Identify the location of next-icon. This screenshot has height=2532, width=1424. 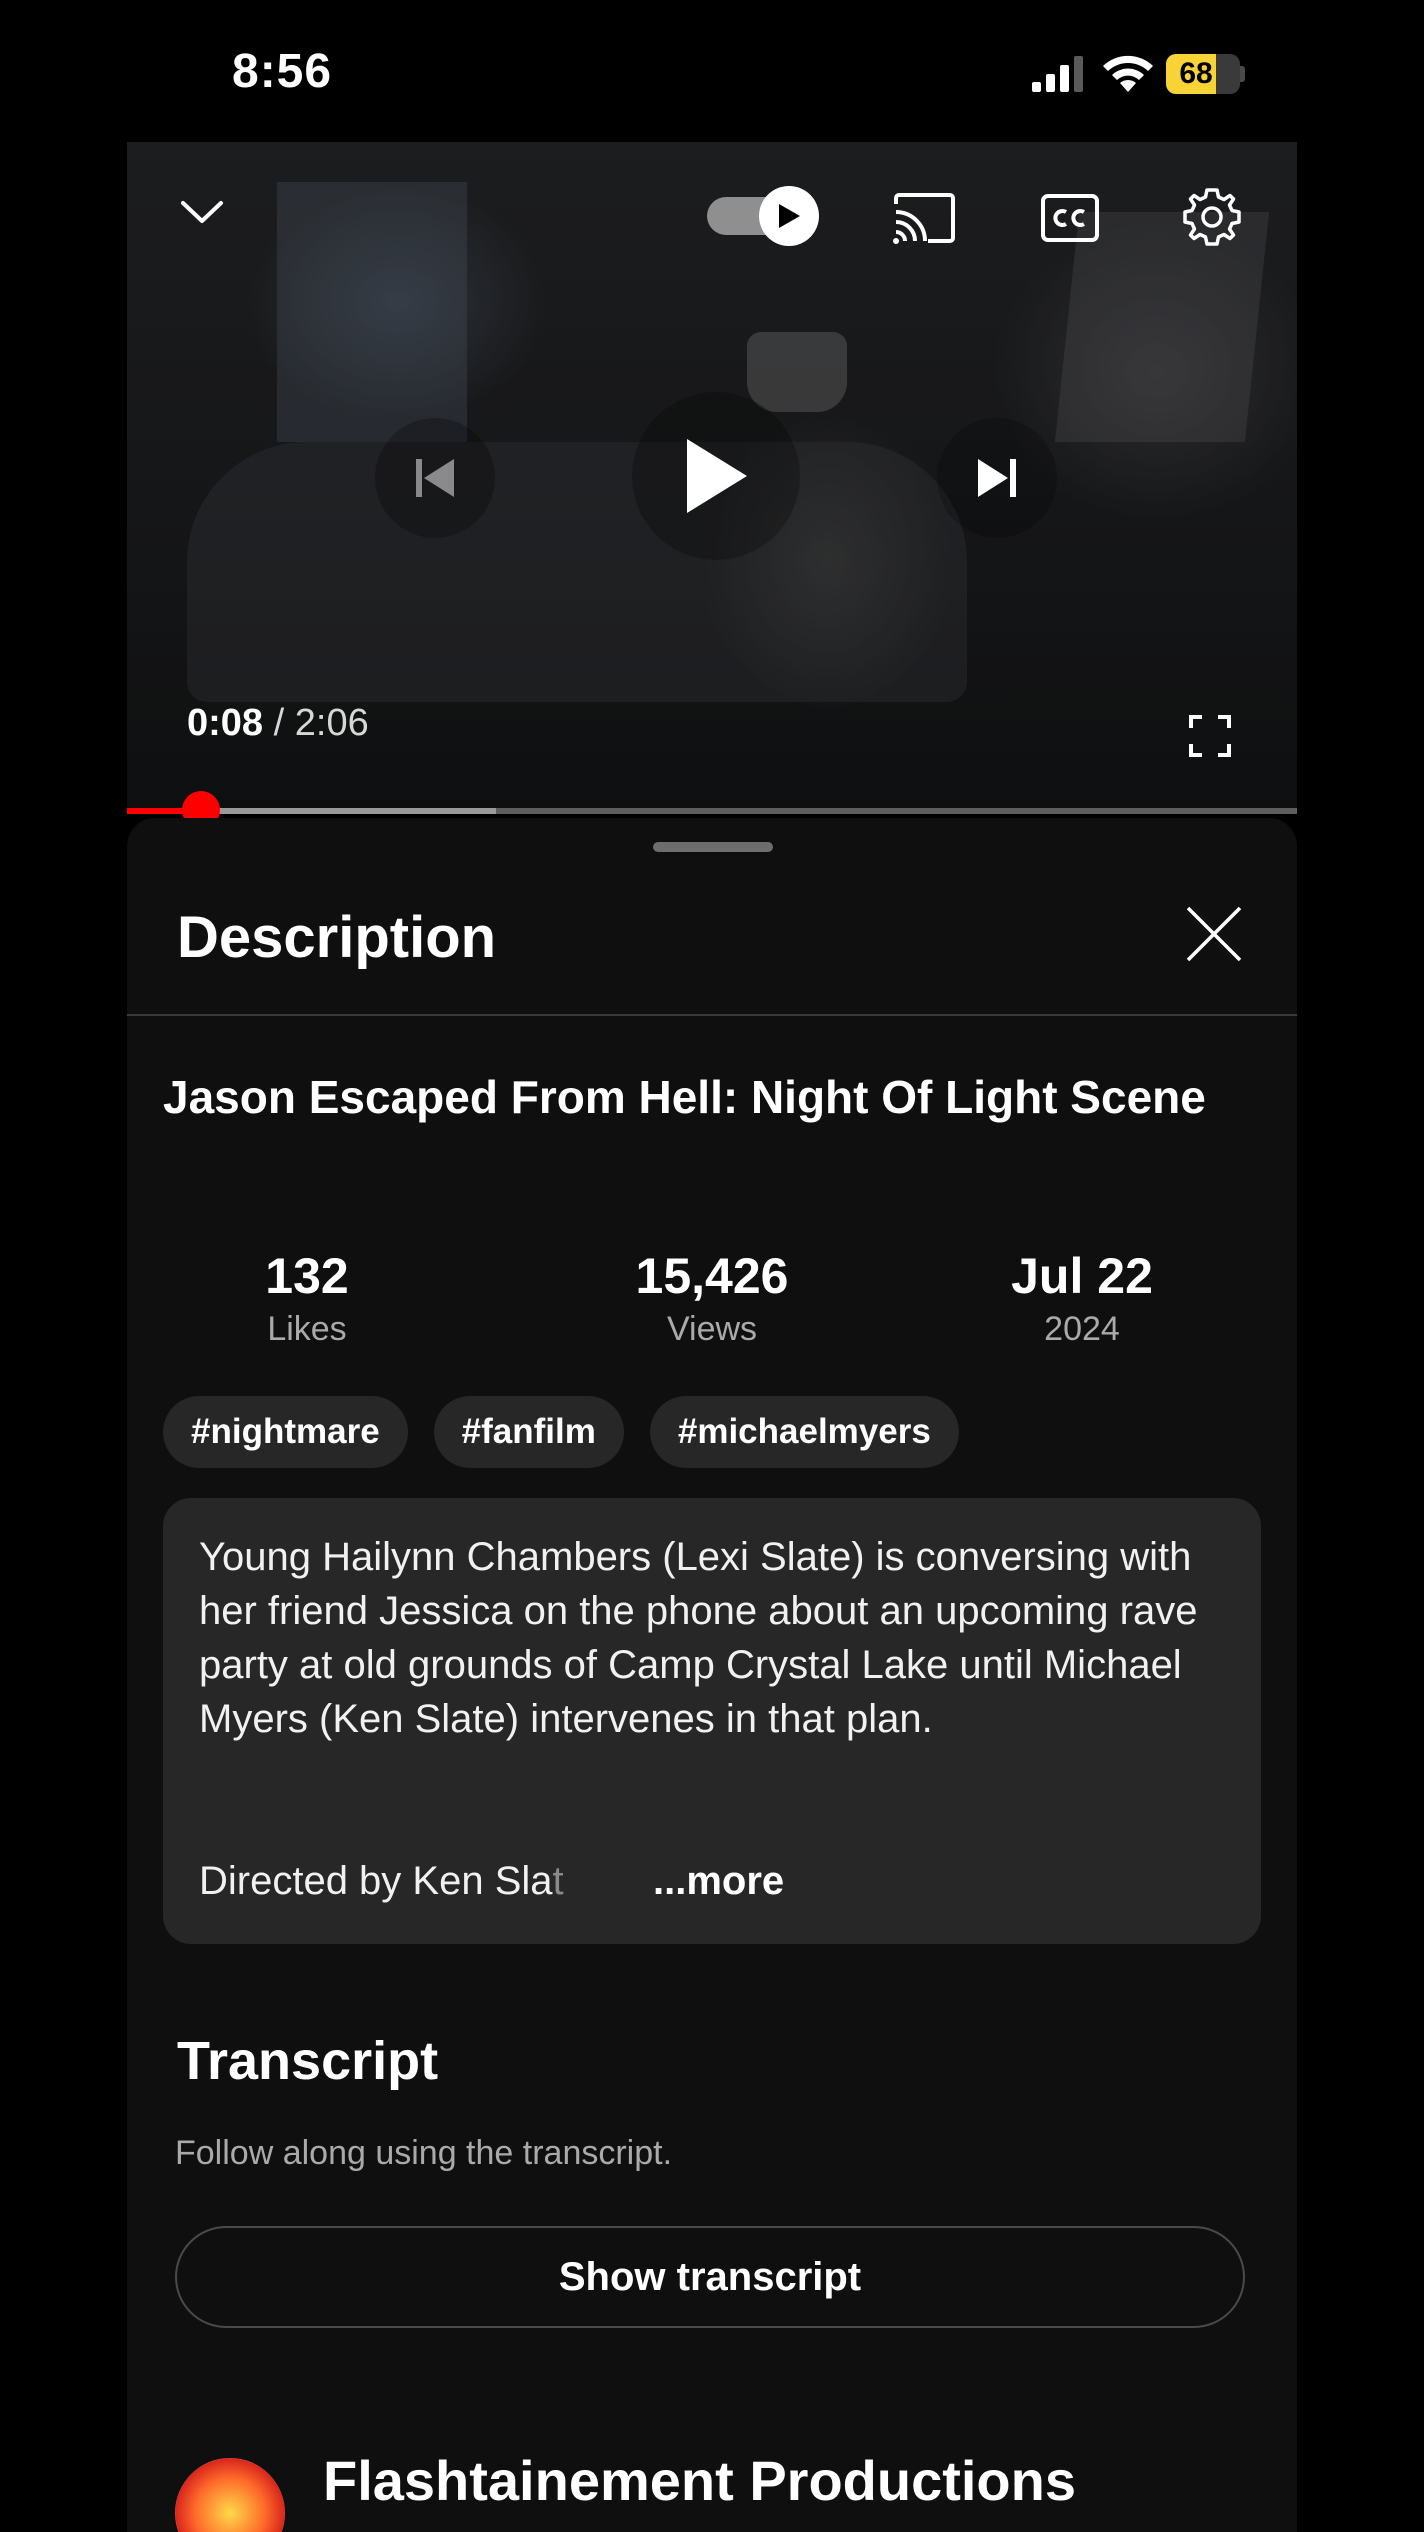
(997, 478).